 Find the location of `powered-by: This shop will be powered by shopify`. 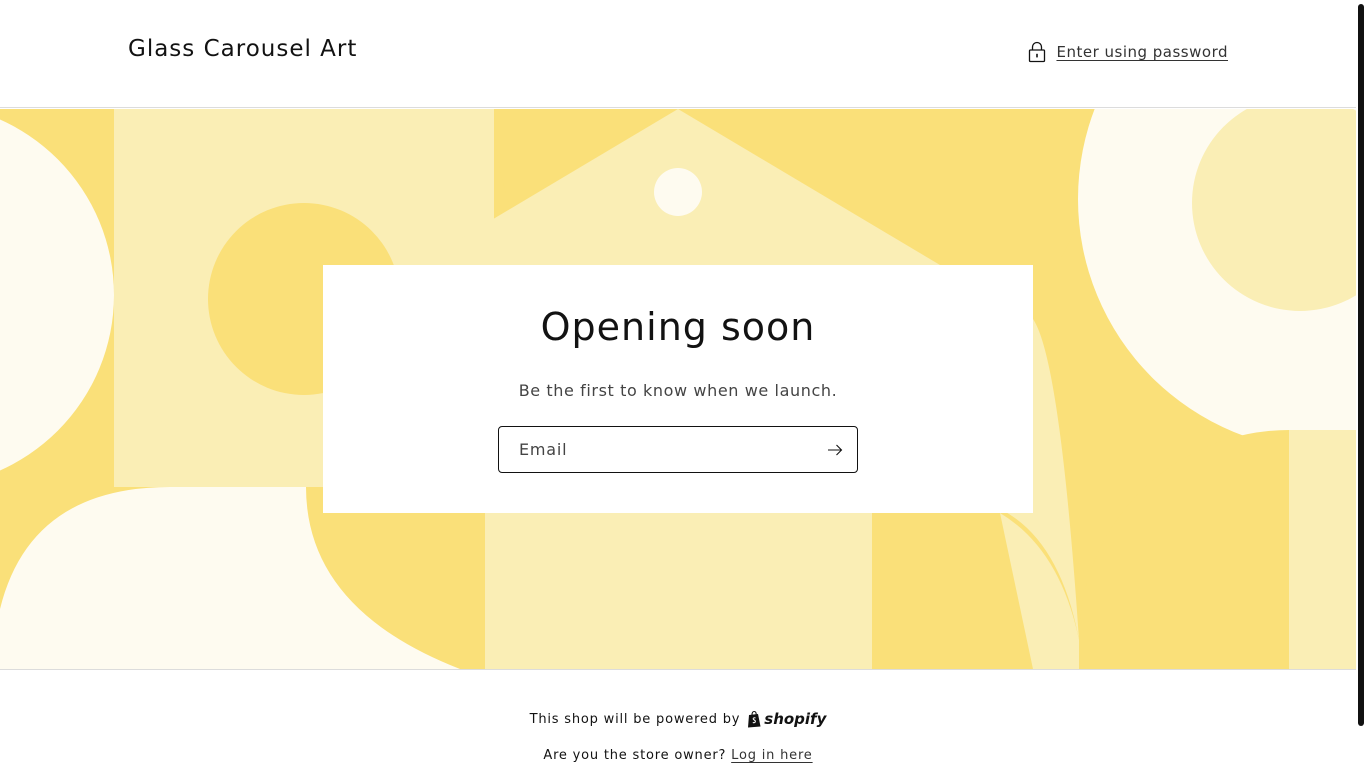

powered-by: This shop will be powered by shopify is located at coordinates (678, 719).